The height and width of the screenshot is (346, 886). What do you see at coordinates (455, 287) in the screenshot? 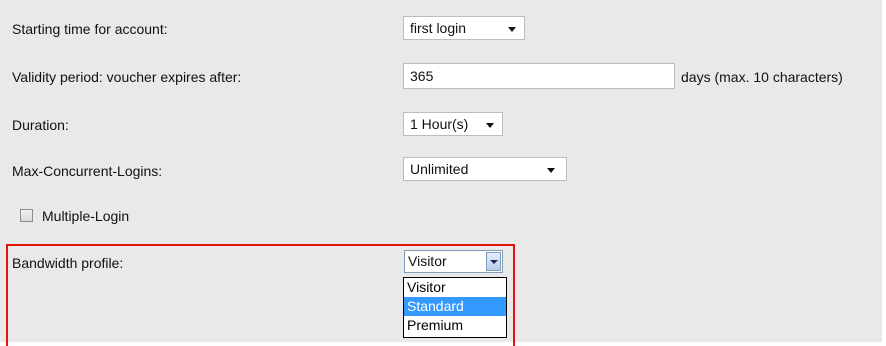
I see `option-visitor: Visitor` at bounding box center [455, 287].